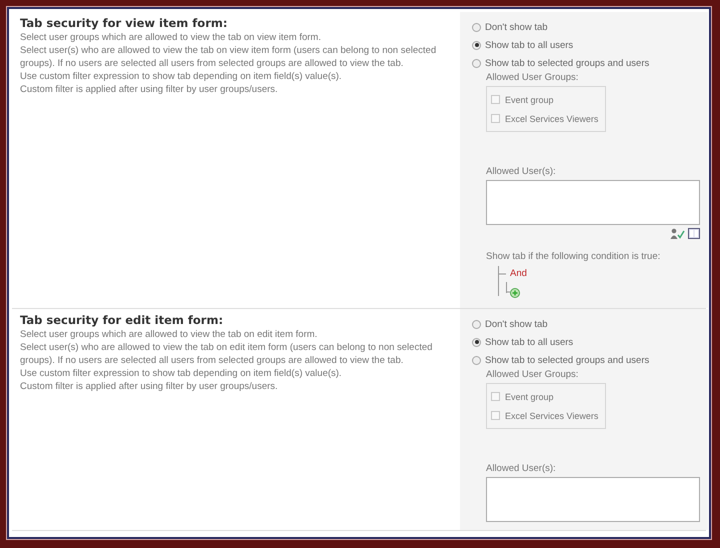 The image size is (720, 548). I want to click on add-icon, so click(515, 293).